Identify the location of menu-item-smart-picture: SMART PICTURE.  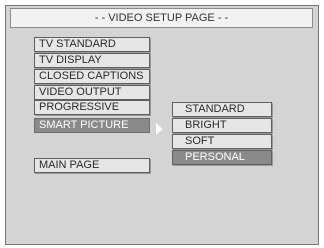
(92, 125).